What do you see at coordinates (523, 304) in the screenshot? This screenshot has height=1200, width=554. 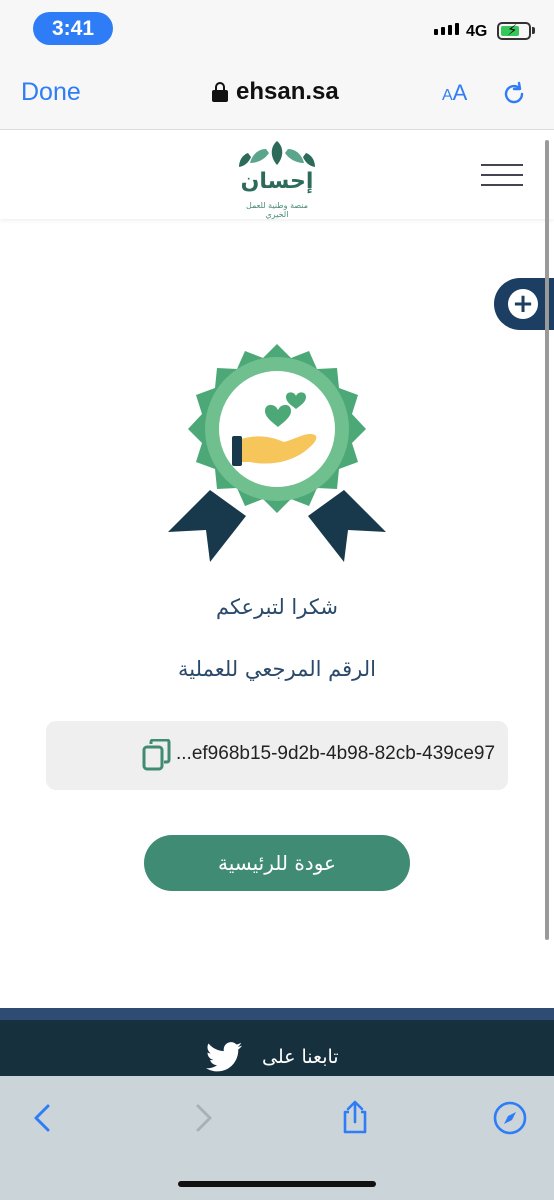 I see `plus-icon: +` at bounding box center [523, 304].